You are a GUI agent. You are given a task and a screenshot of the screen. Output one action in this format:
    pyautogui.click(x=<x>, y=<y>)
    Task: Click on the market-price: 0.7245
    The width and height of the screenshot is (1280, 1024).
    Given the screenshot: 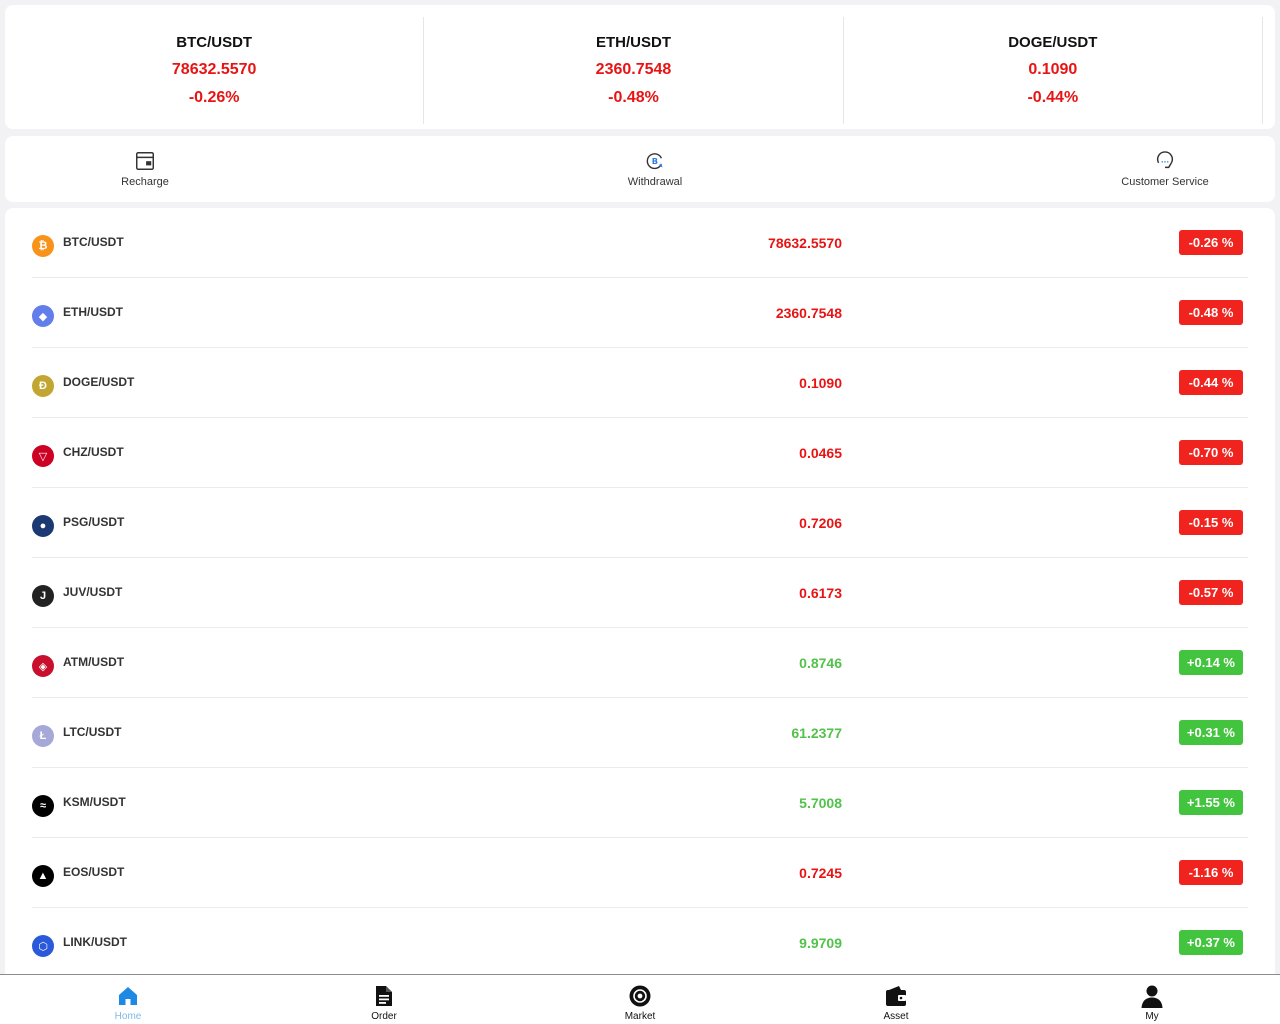 What is the action you would take?
    pyautogui.click(x=820, y=872)
    